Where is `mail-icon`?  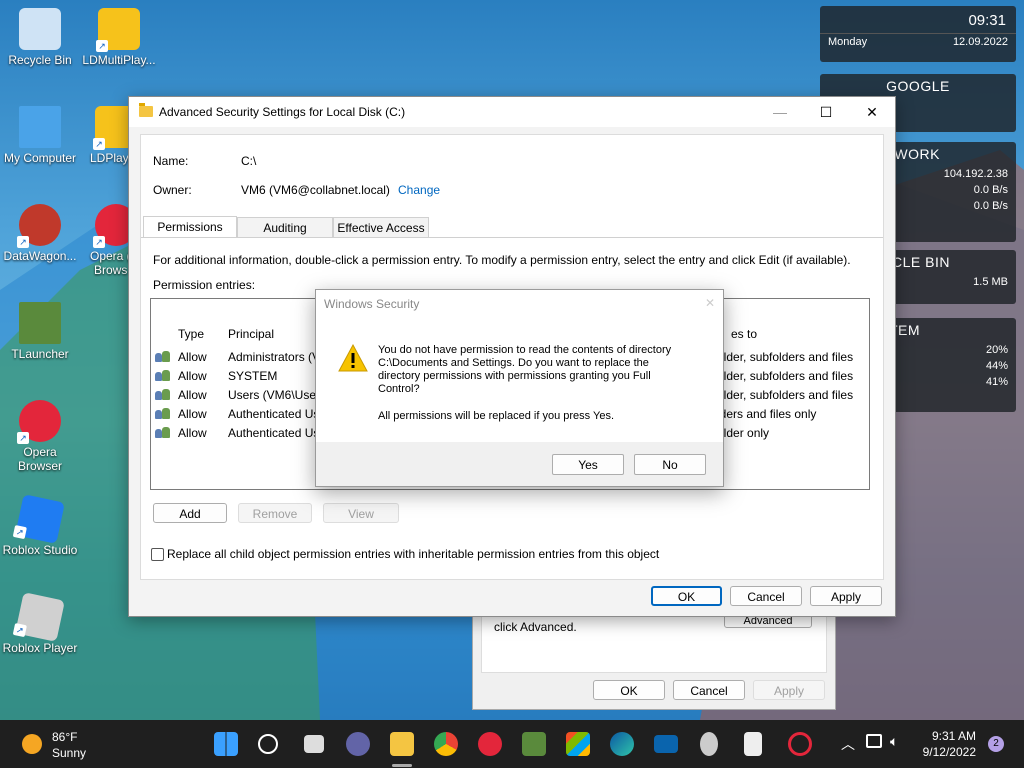 mail-icon is located at coordinates (666, 744).